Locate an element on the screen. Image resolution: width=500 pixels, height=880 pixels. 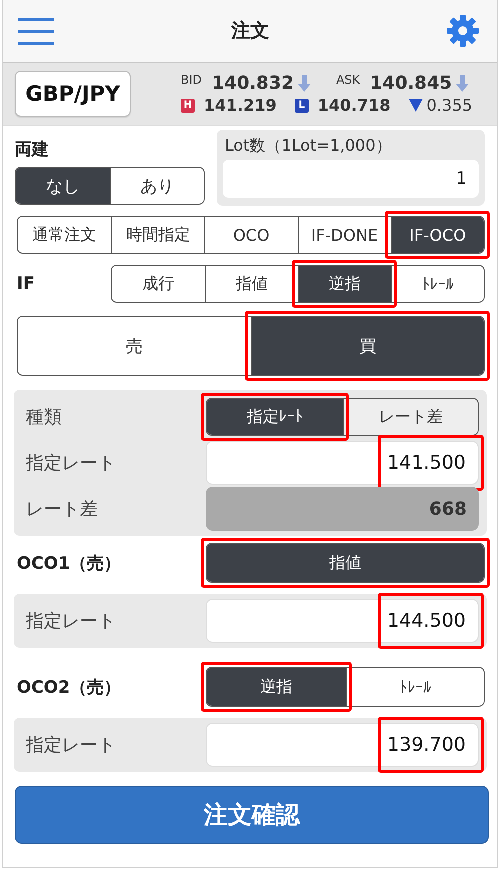
readonly-field: 668 is located at coordinates (342, 509).